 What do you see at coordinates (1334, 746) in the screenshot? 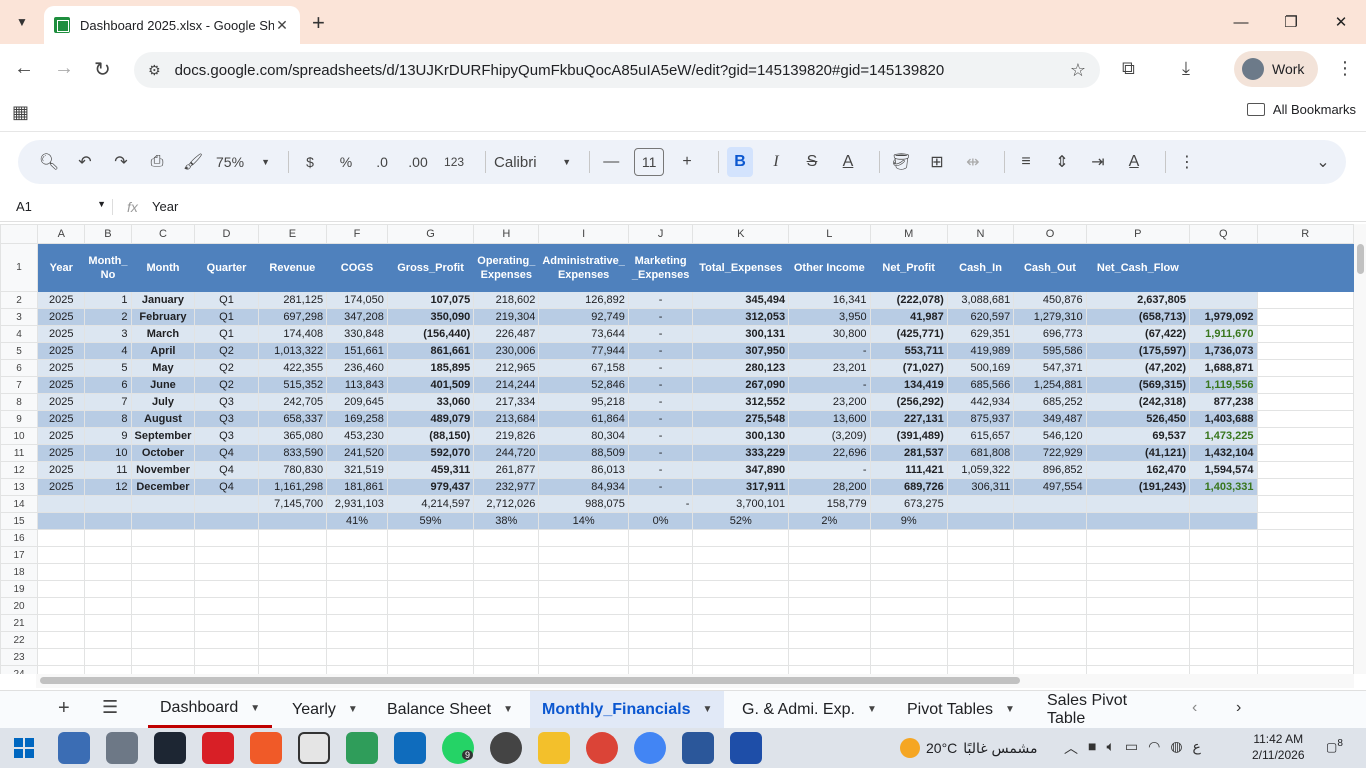
I see `notifications-button: ▢8` at bounding box center [1334, 746].